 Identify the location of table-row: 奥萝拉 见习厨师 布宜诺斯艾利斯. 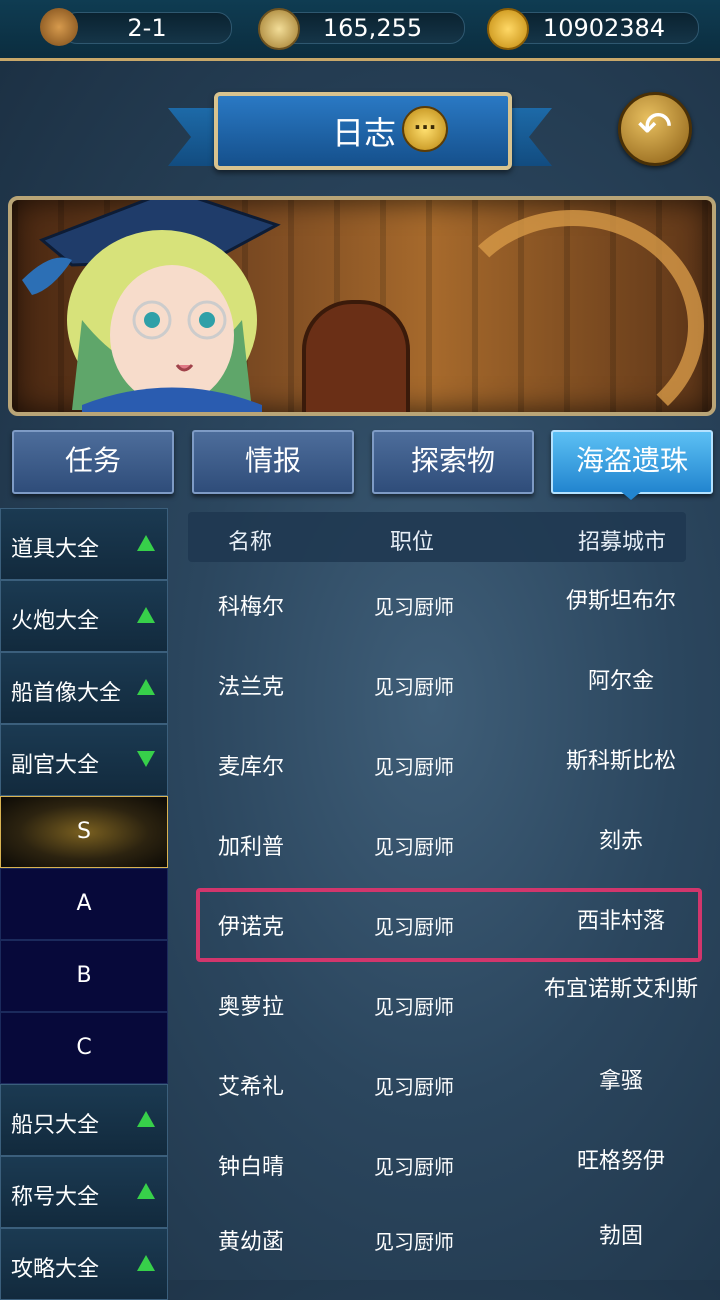
(450, 1005).